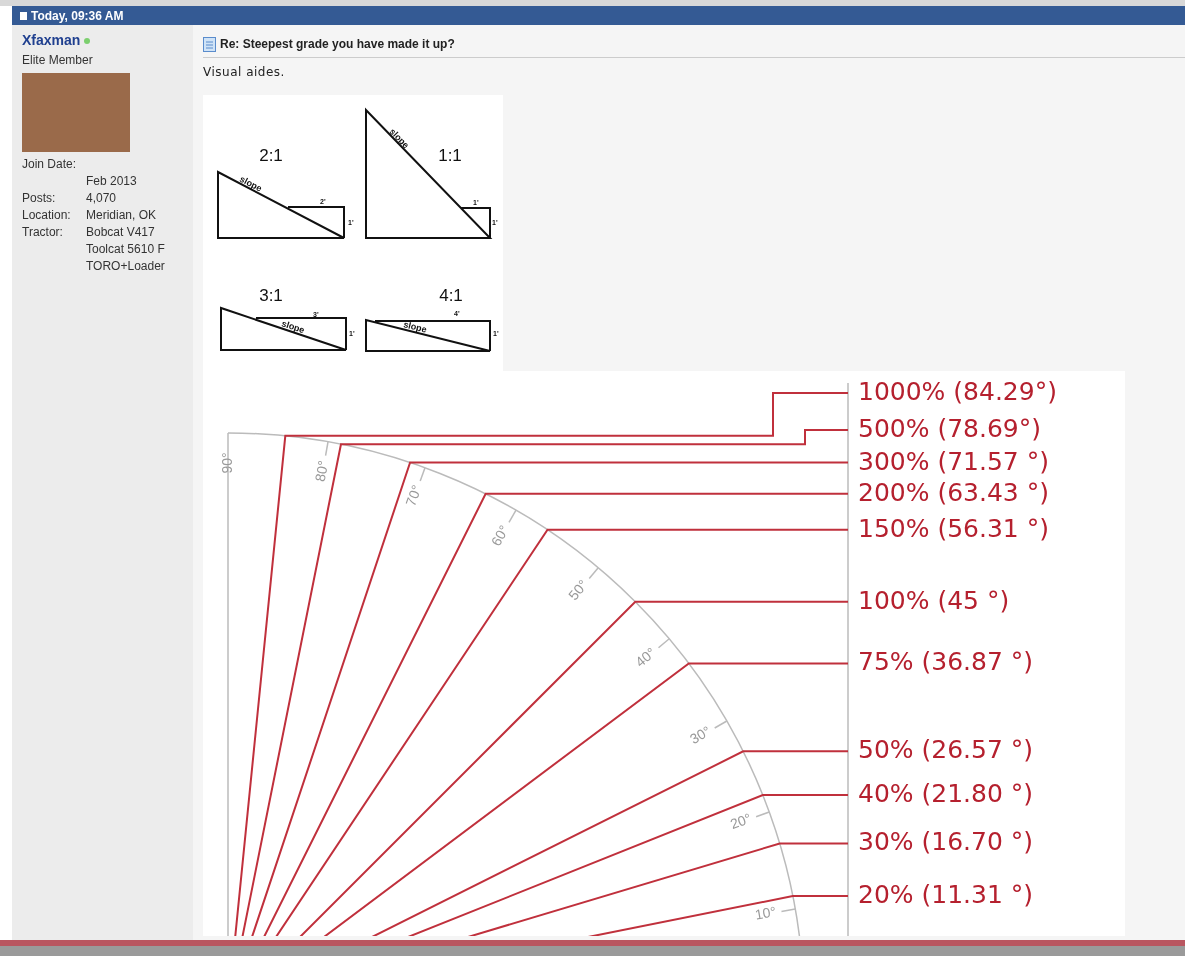 The width and height of the screenshot is (1185, 956). What do you see at coordinates (946, 794) in the screenshot?
I see `grade-label: 40% (21.80 °)` at bounding box center [946, 794].